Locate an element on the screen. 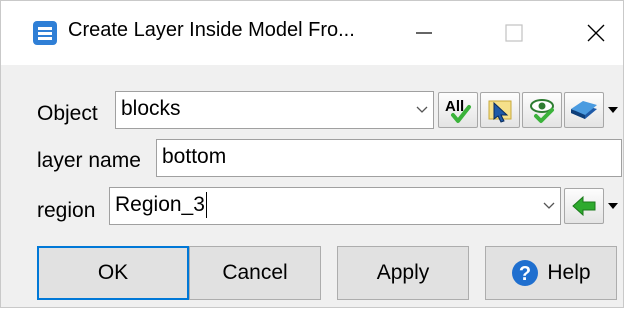 The height and width of the screenshot is (317, 634). help-label: Help is located at coordinates (569, 272).